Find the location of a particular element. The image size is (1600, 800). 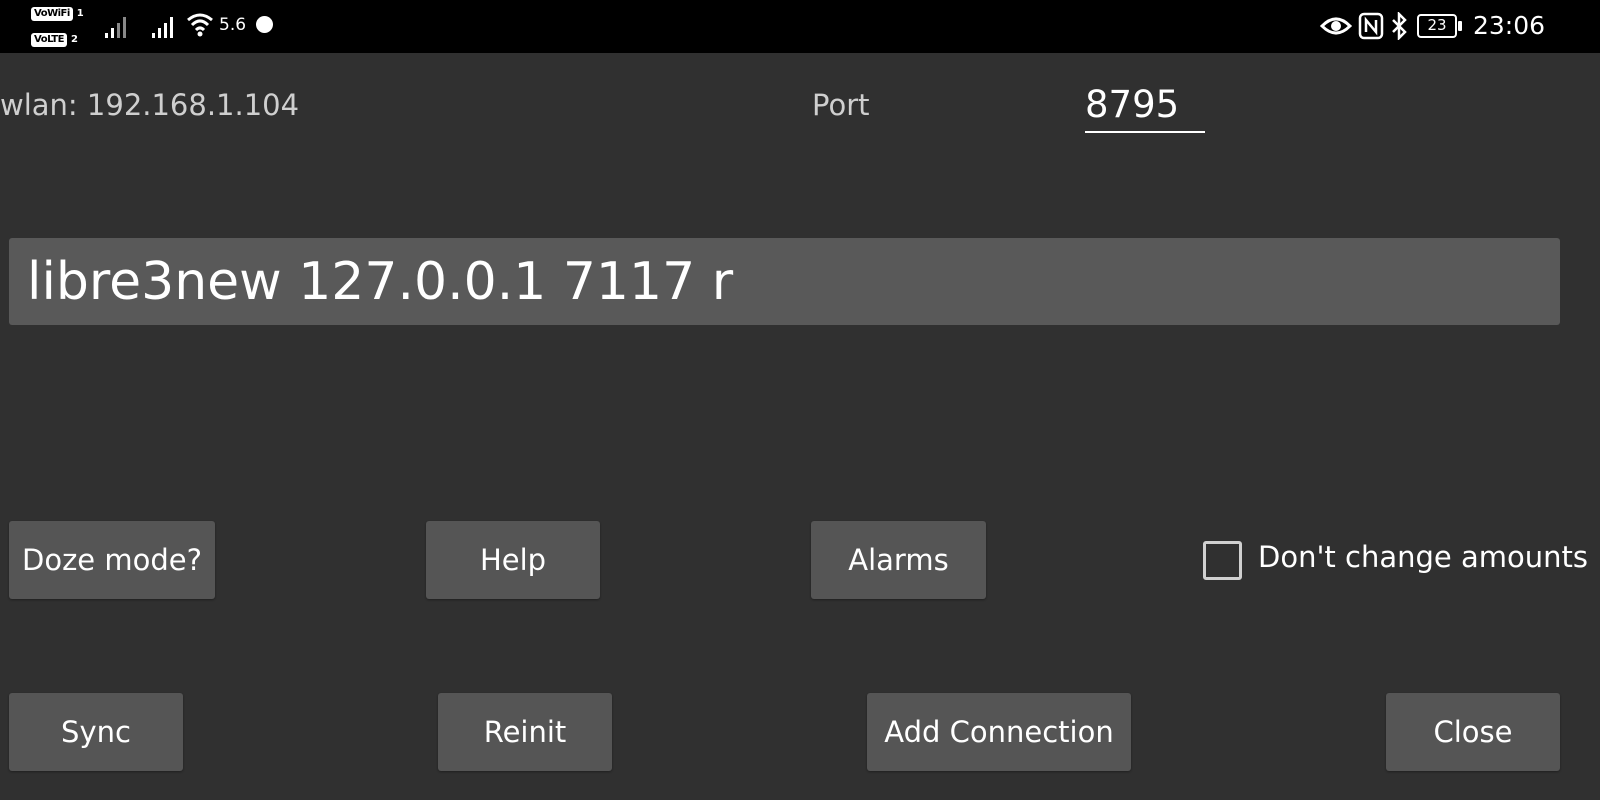

eye-icon is located at coordinates (1336, 26).